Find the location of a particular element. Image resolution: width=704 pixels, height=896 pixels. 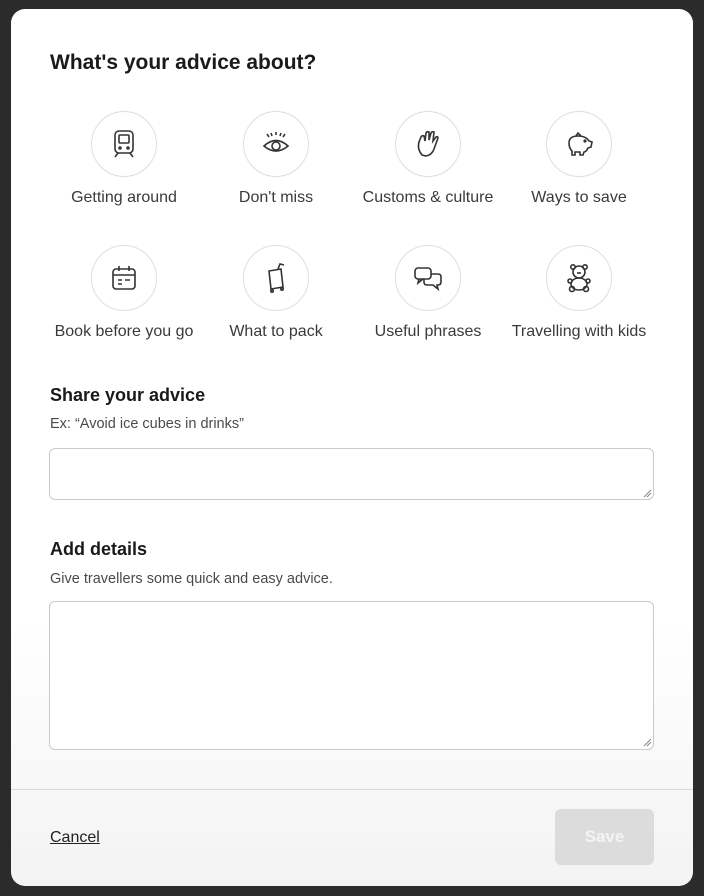

add-details-textarea is located at coordinates (351, 675).